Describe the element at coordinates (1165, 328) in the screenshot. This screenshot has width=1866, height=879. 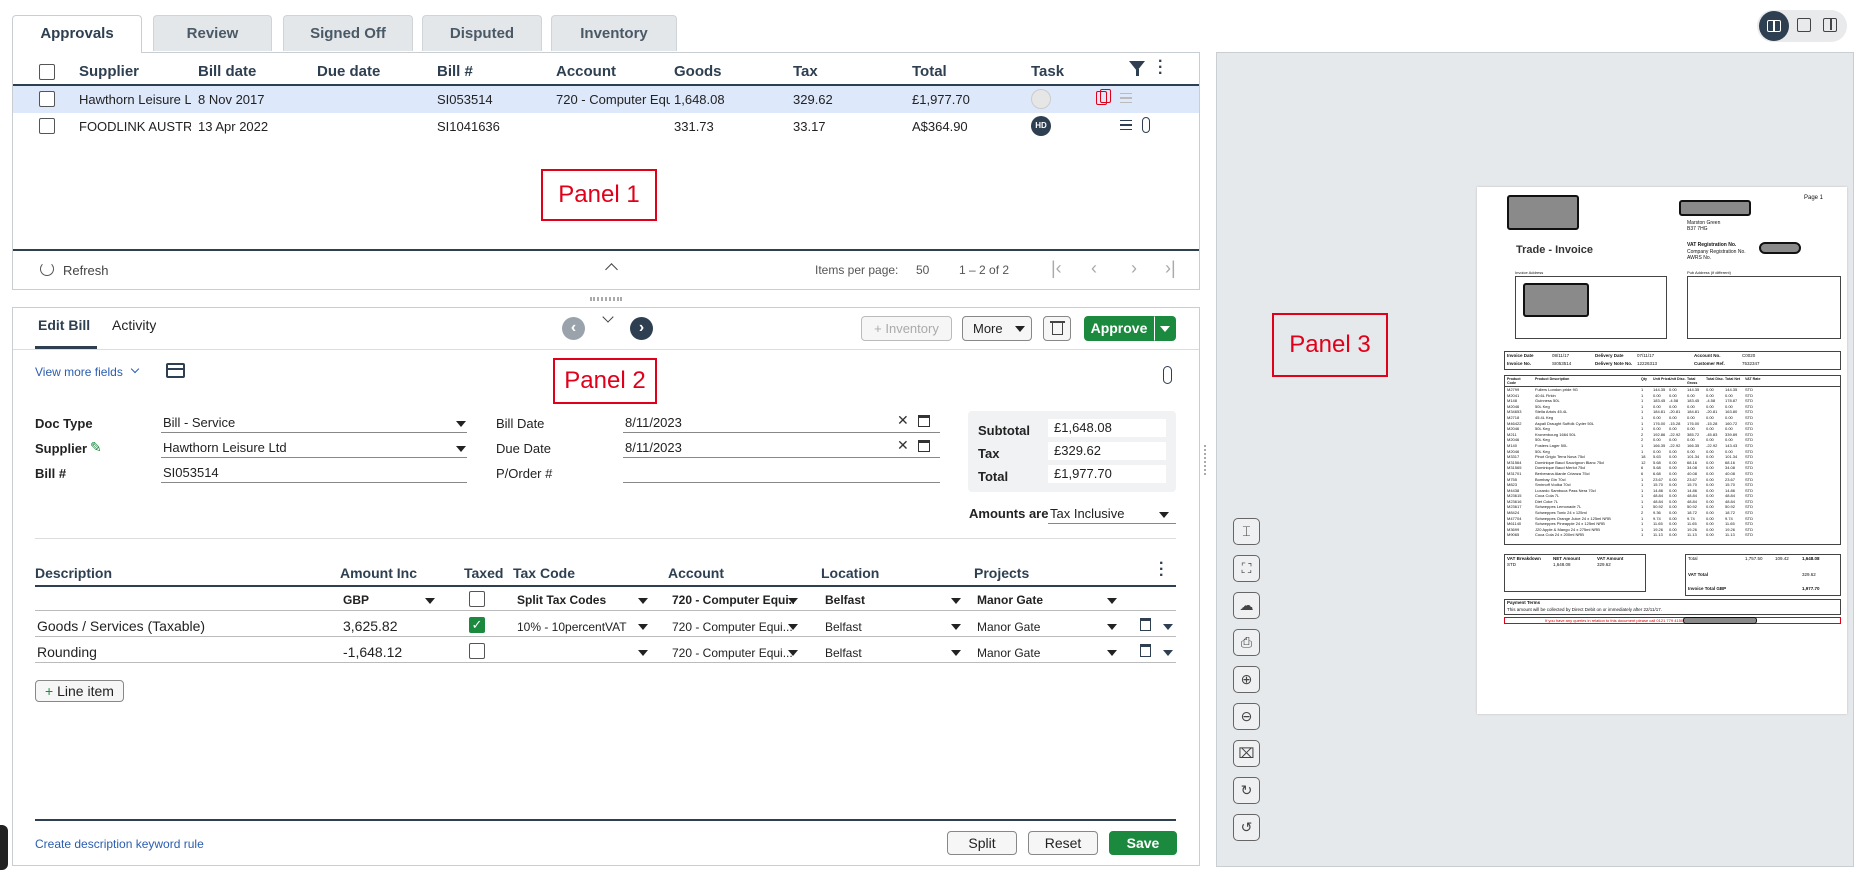
I see `approve-dropdown-button` at that location.